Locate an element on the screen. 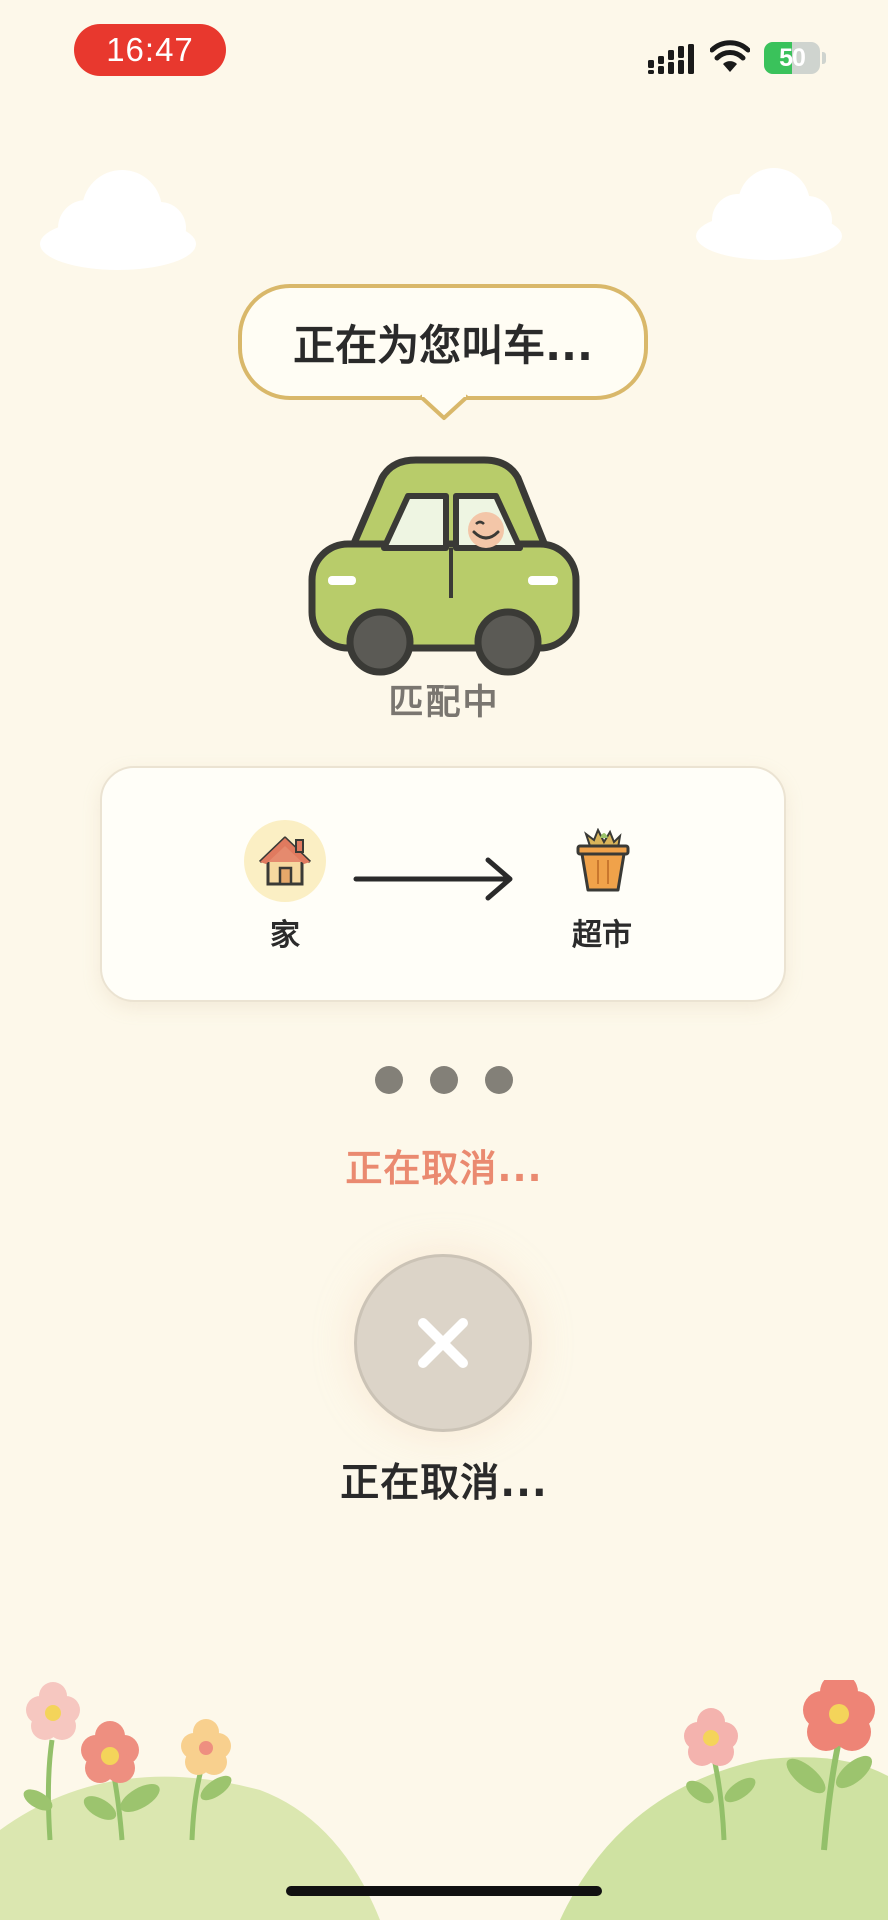 This screenshot has width=888, height=1920. status-time: 16:47 is located at coordinates (150, 50).